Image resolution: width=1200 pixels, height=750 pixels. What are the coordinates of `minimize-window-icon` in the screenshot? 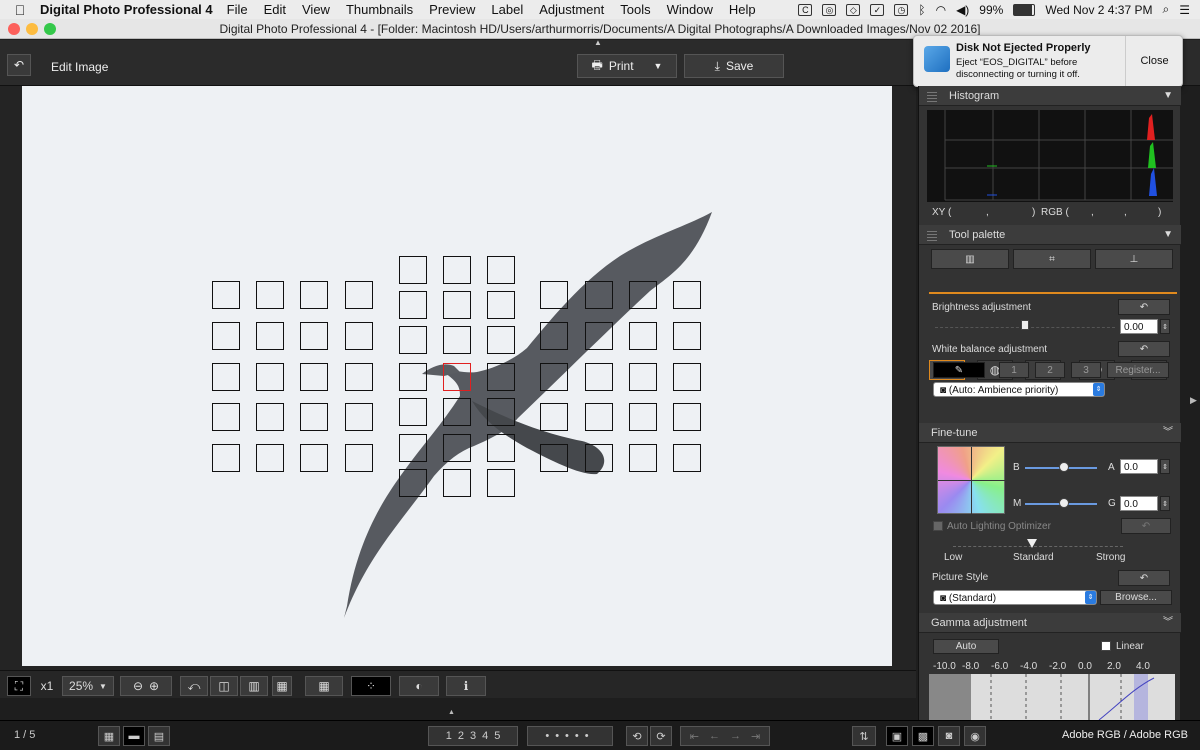 It's located at (32, 29).